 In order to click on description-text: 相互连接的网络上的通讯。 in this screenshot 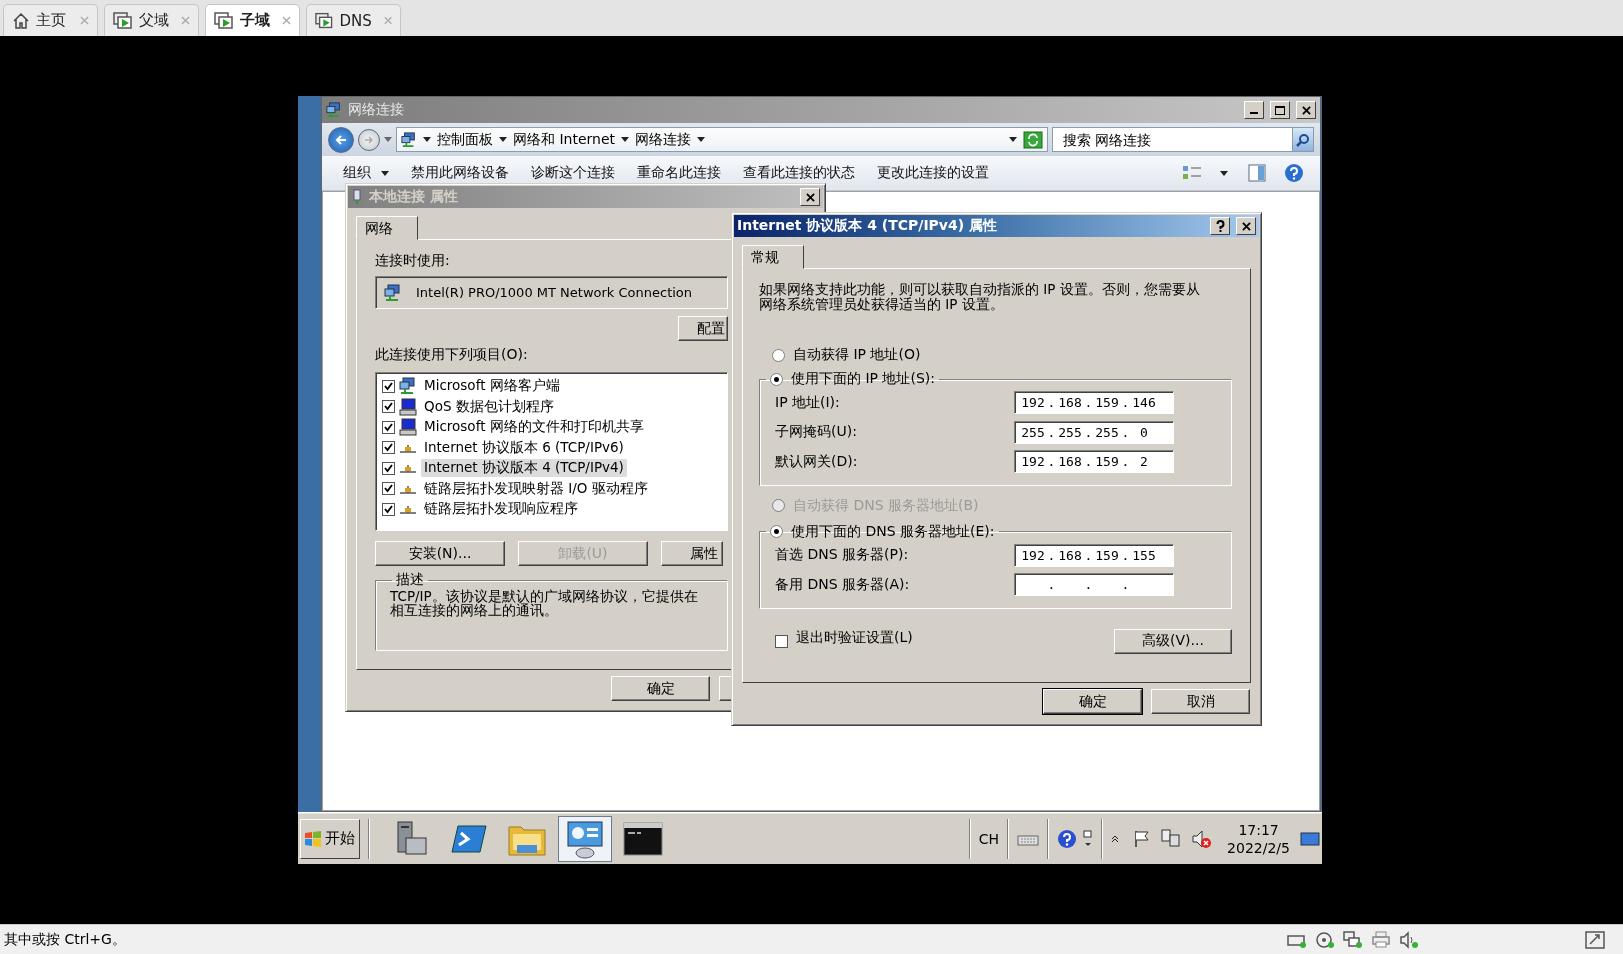, I will do `click(474, 610)`.